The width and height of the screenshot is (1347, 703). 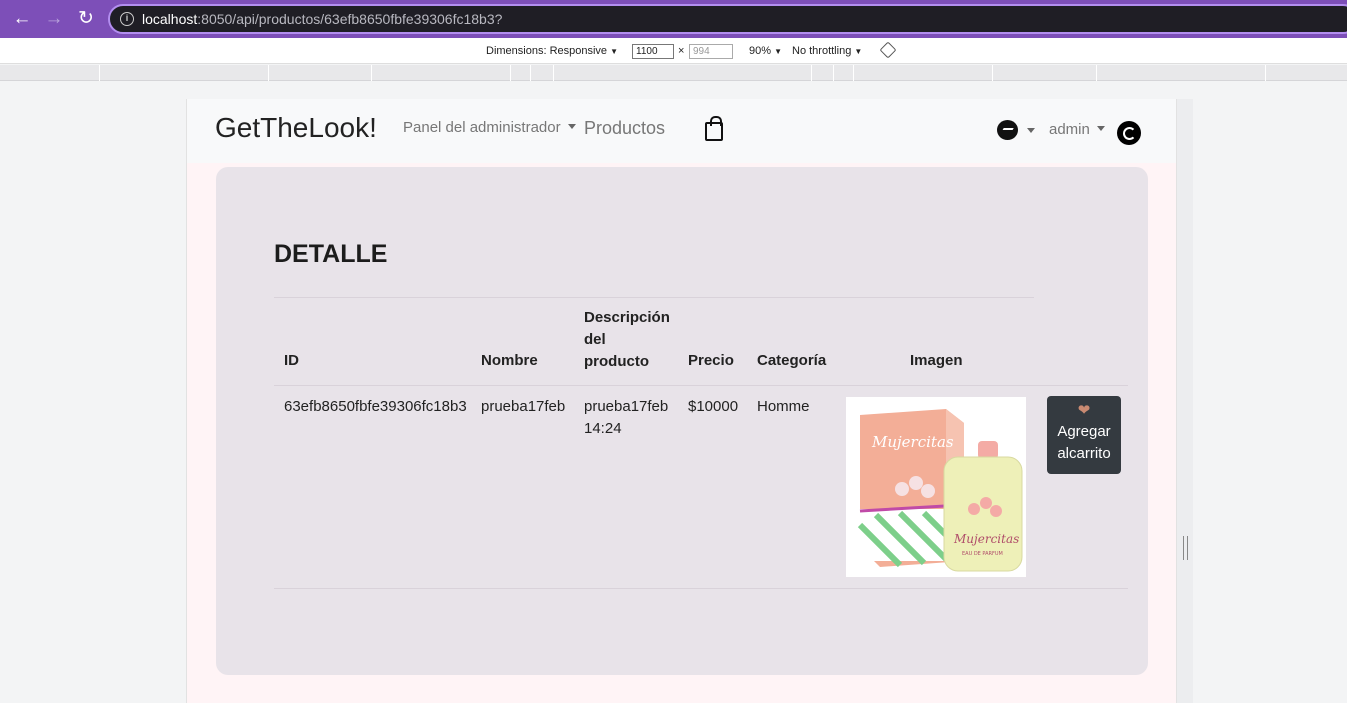 I want to click on box-brand-text: Mujercitas, so click(x=912, y=442).